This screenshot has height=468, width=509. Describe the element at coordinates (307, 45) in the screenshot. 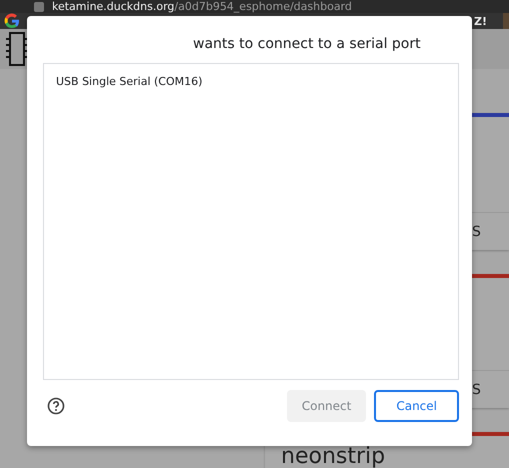

I see `dialog-title: wants to connect to a serial port` at that location.